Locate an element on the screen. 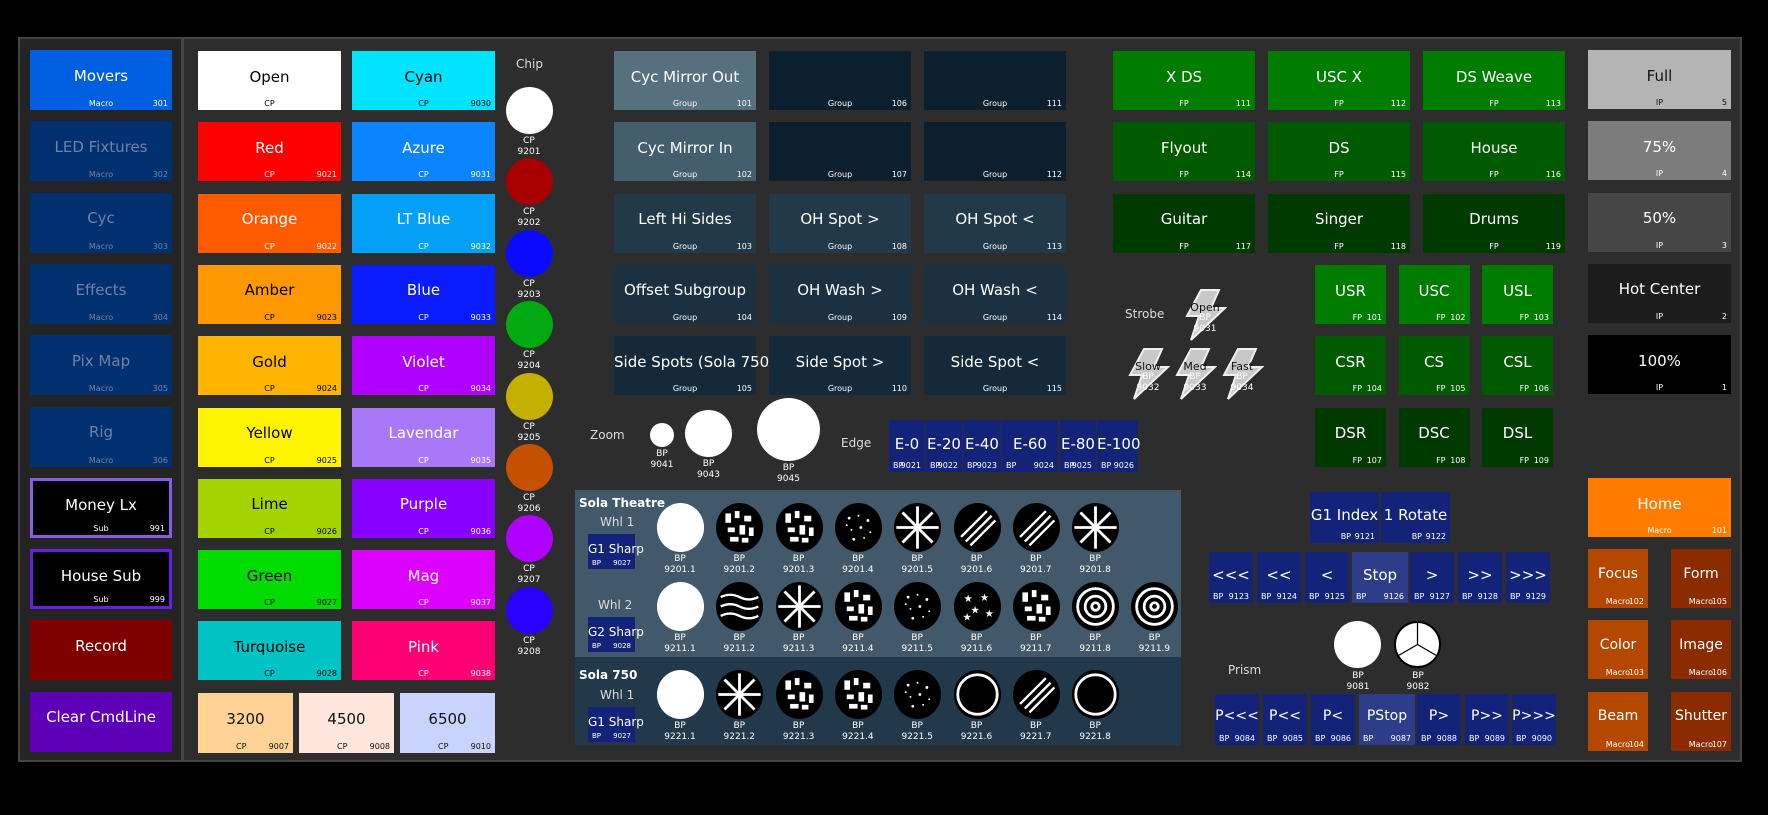  color-palette-green: Green CP 9027 is located at coordinates (269, 580).